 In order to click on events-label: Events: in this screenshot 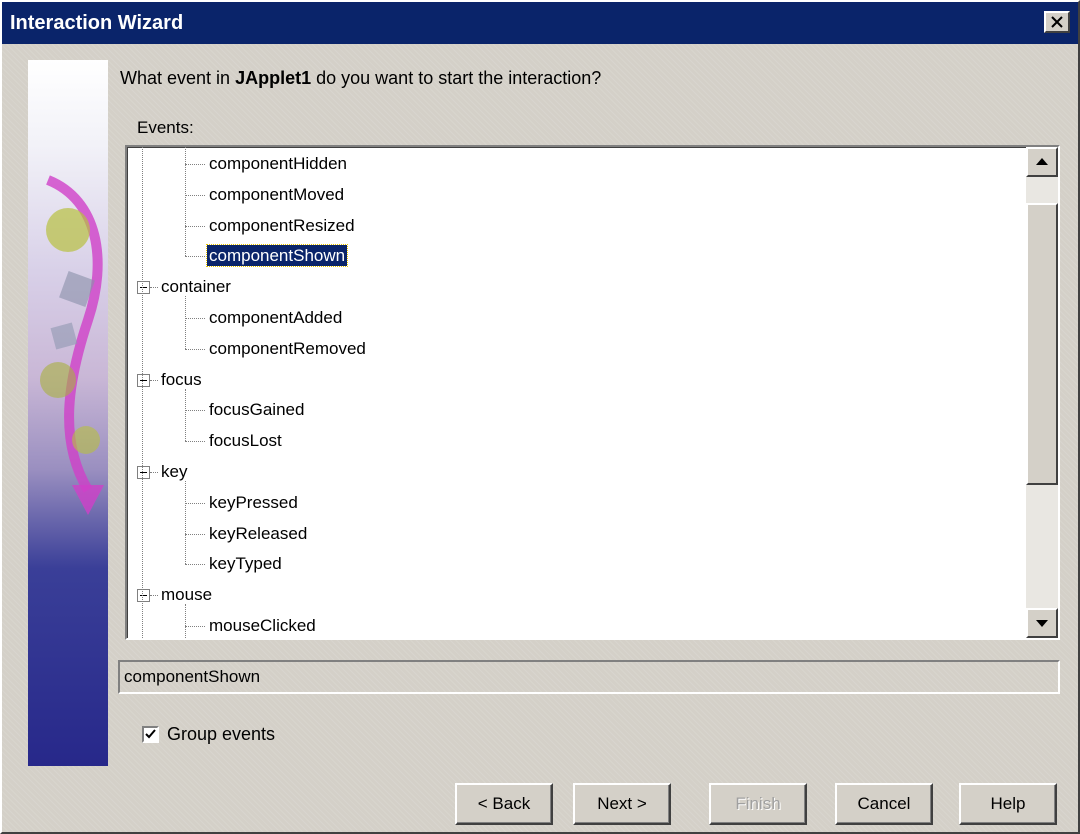, I will do `click(165, 127)`.